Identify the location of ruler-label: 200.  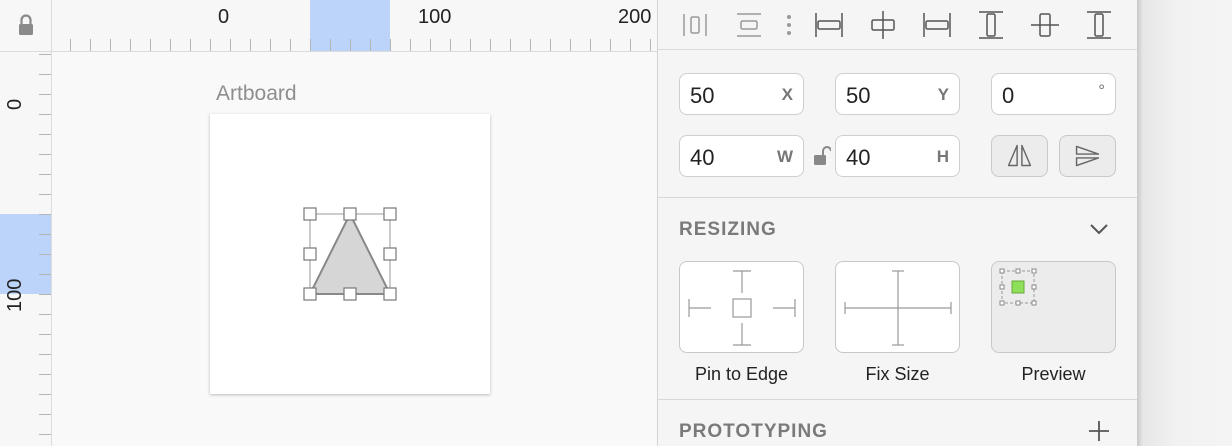
(635, 17).